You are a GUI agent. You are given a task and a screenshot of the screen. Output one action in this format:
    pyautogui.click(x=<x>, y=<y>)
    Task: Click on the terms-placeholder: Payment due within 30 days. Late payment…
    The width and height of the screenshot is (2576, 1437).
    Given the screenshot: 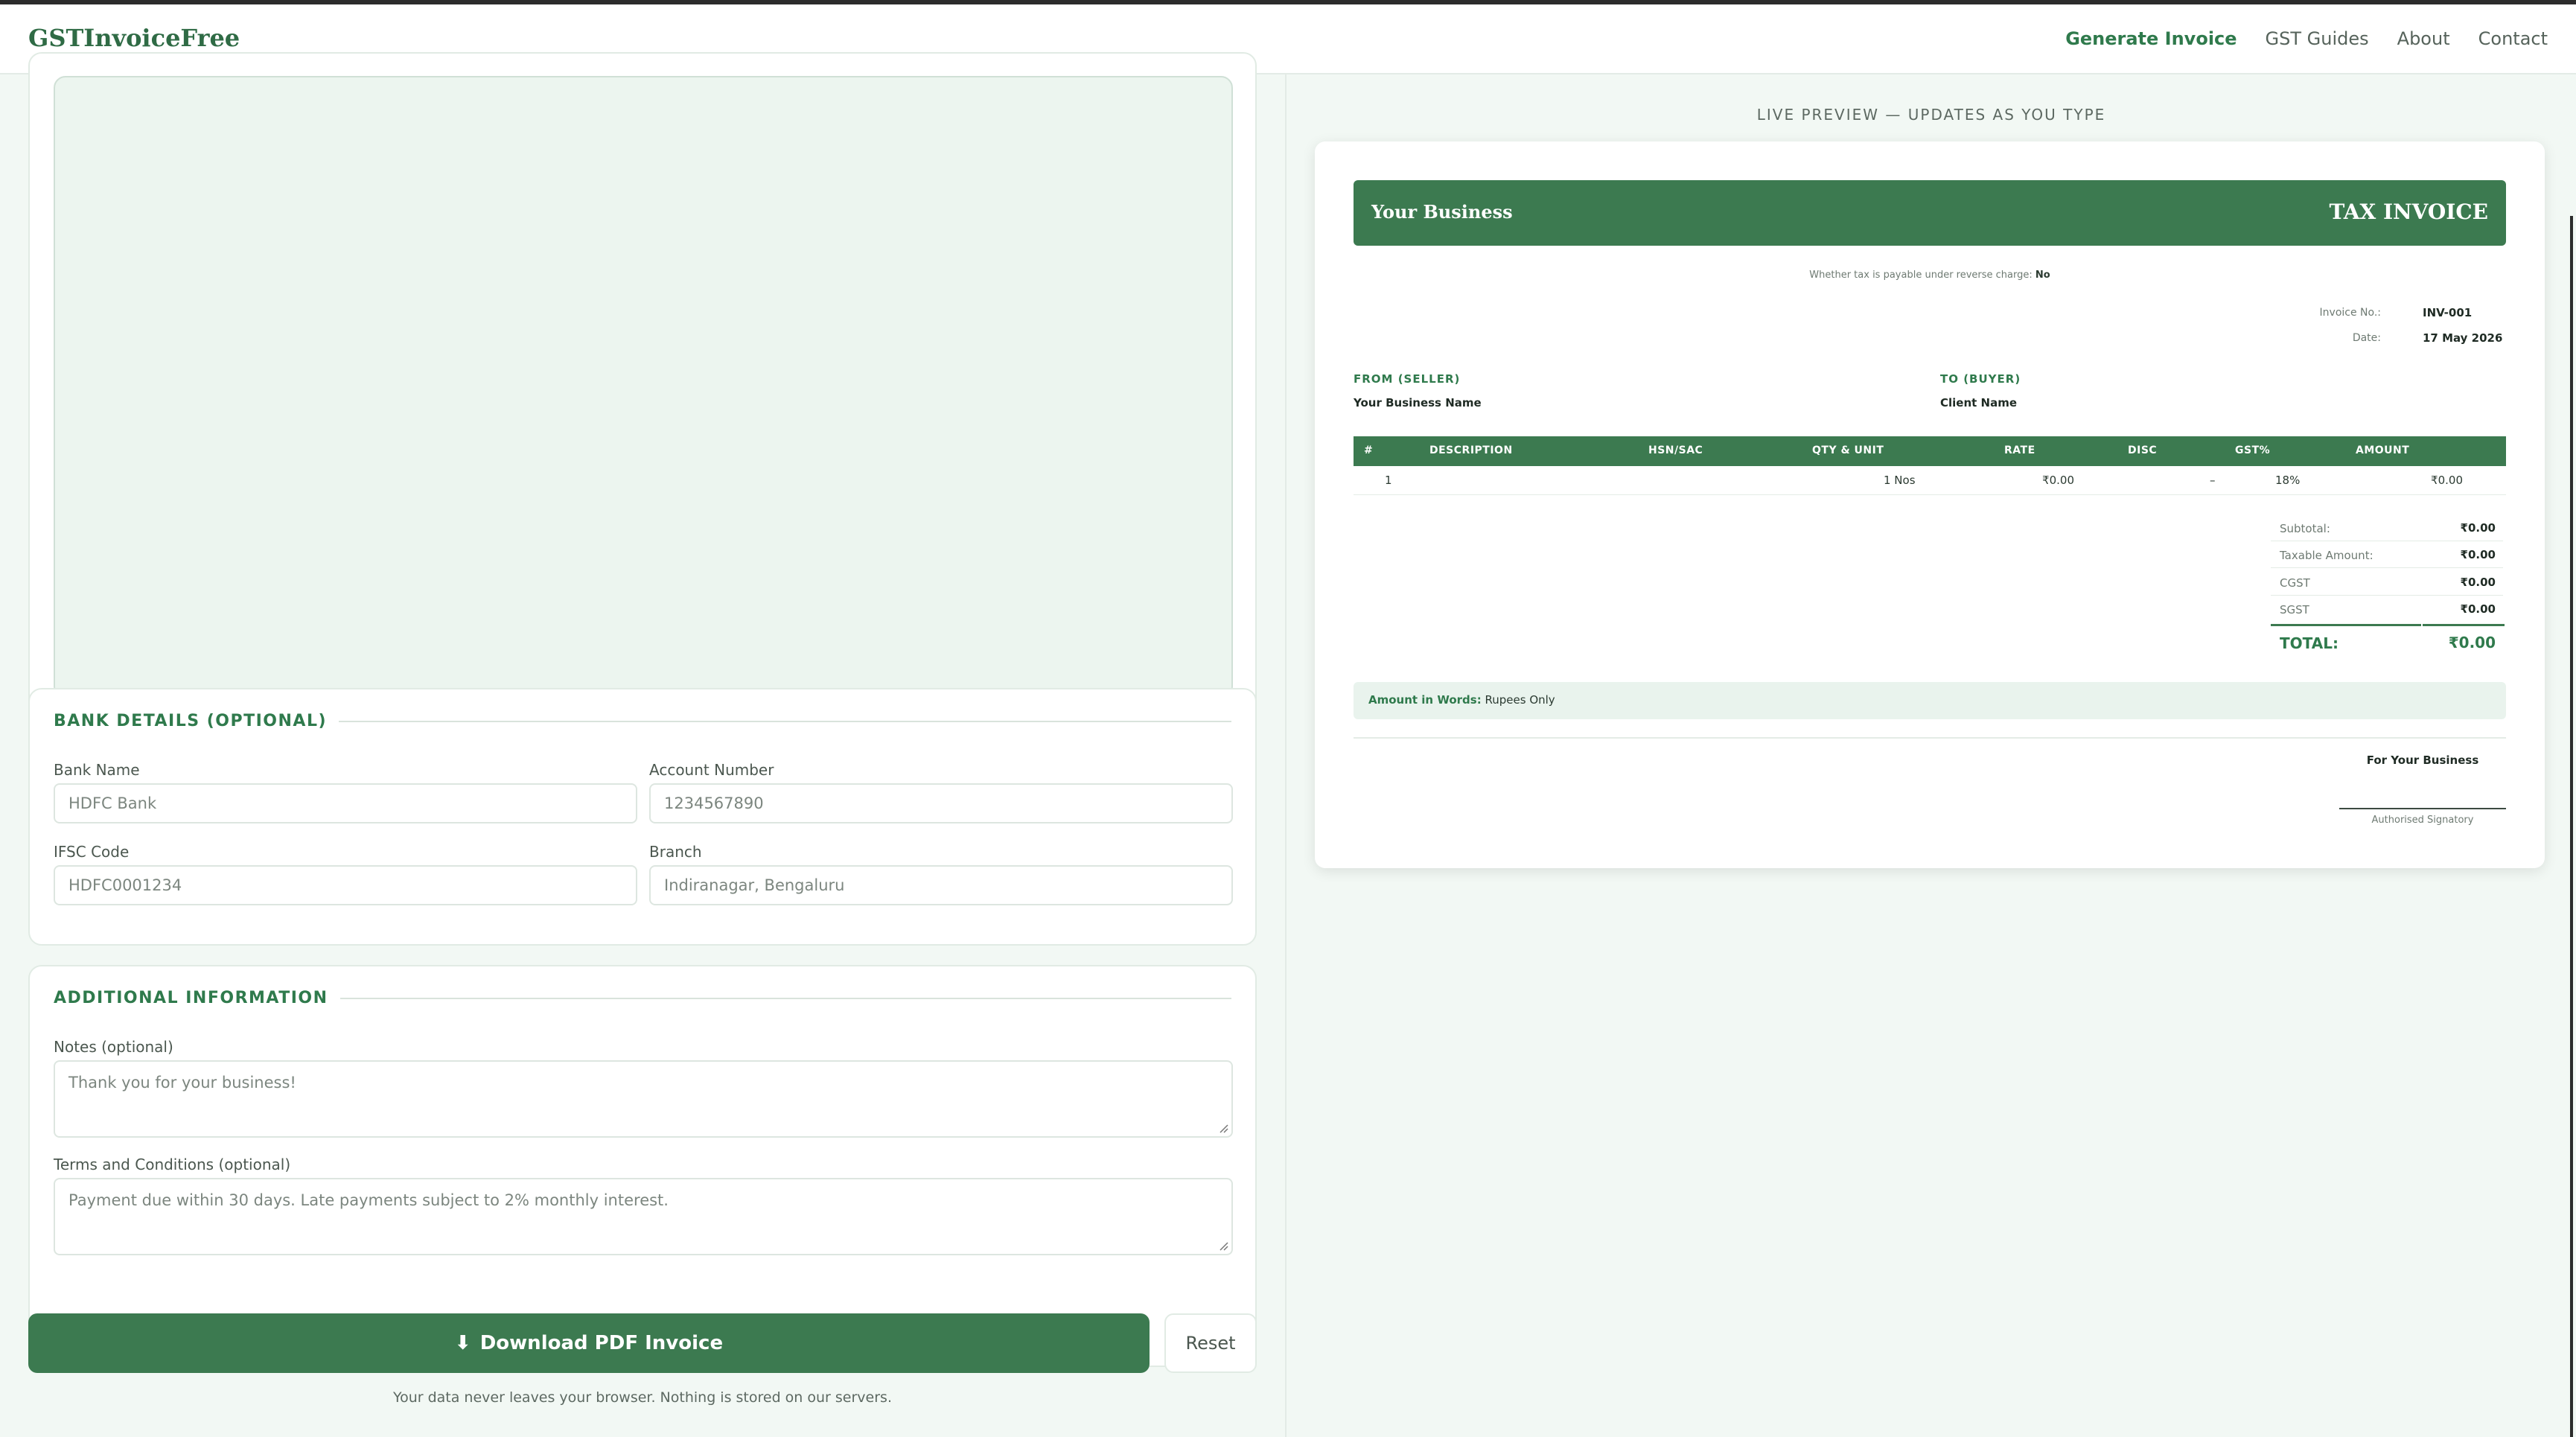 What is the action you would take?
    pyautogui.click(x=368, y=1200)
    